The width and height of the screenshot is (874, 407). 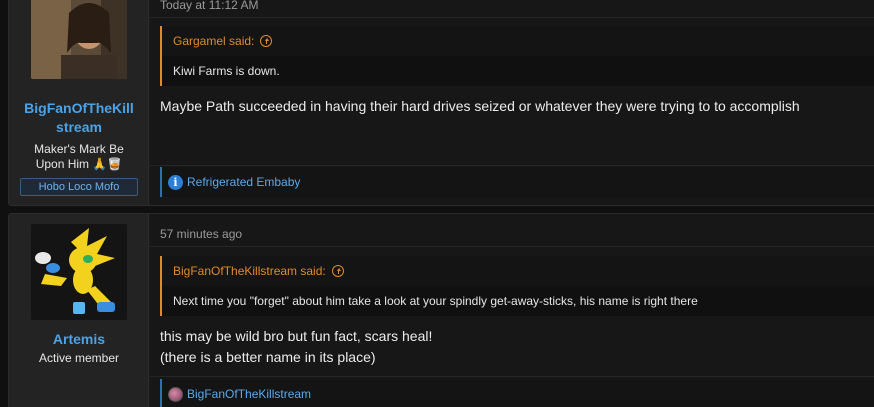 I want to click on user-title: Active member, so click(x=79, y=358).